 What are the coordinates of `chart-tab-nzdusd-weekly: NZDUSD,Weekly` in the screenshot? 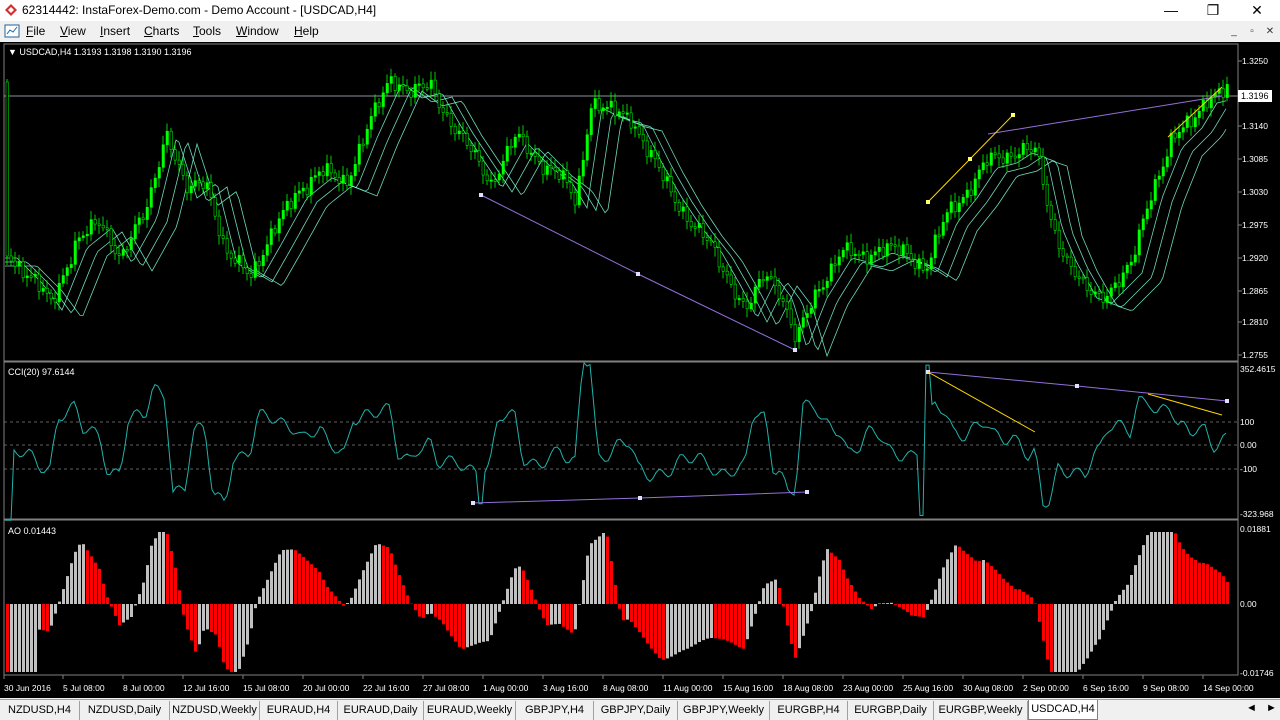 It's located at (215, 710).